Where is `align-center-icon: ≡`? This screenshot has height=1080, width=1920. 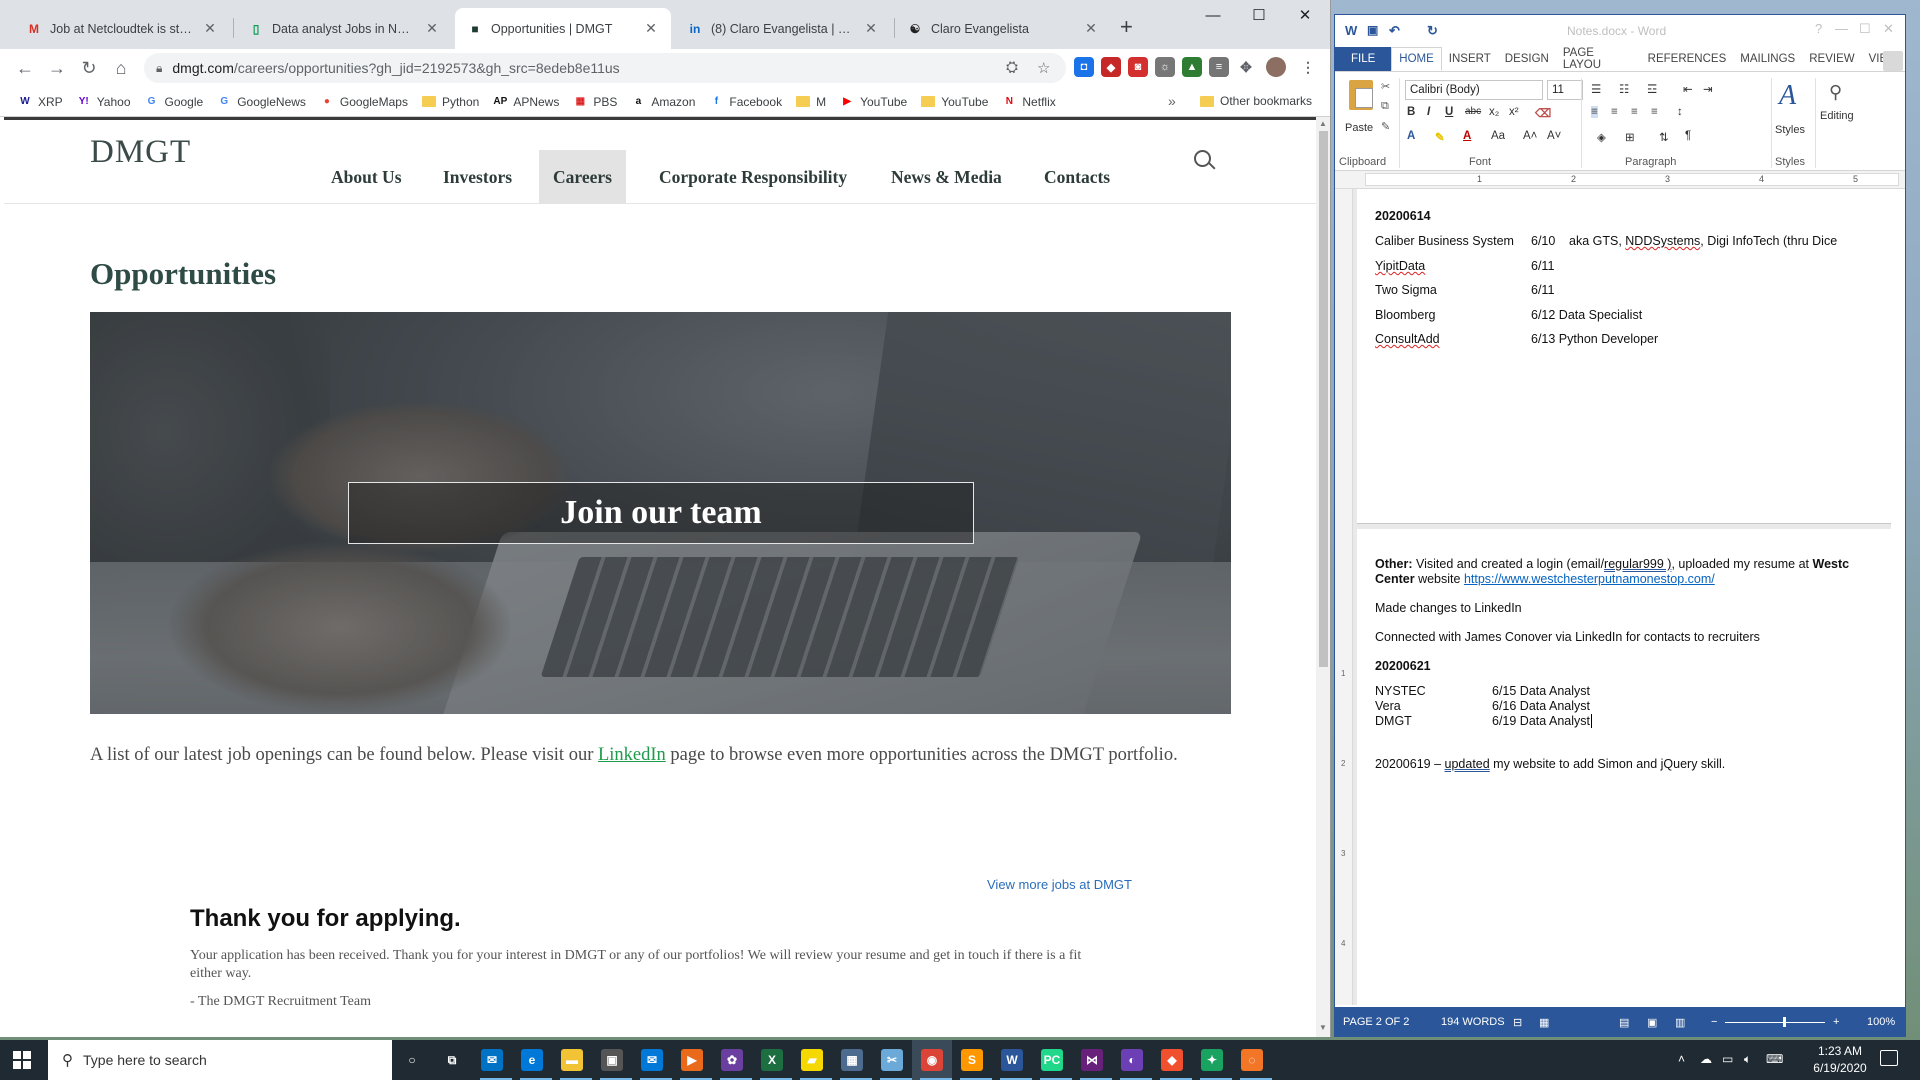 align-center-icon: ≡ is located at coordinates (1614, 112).